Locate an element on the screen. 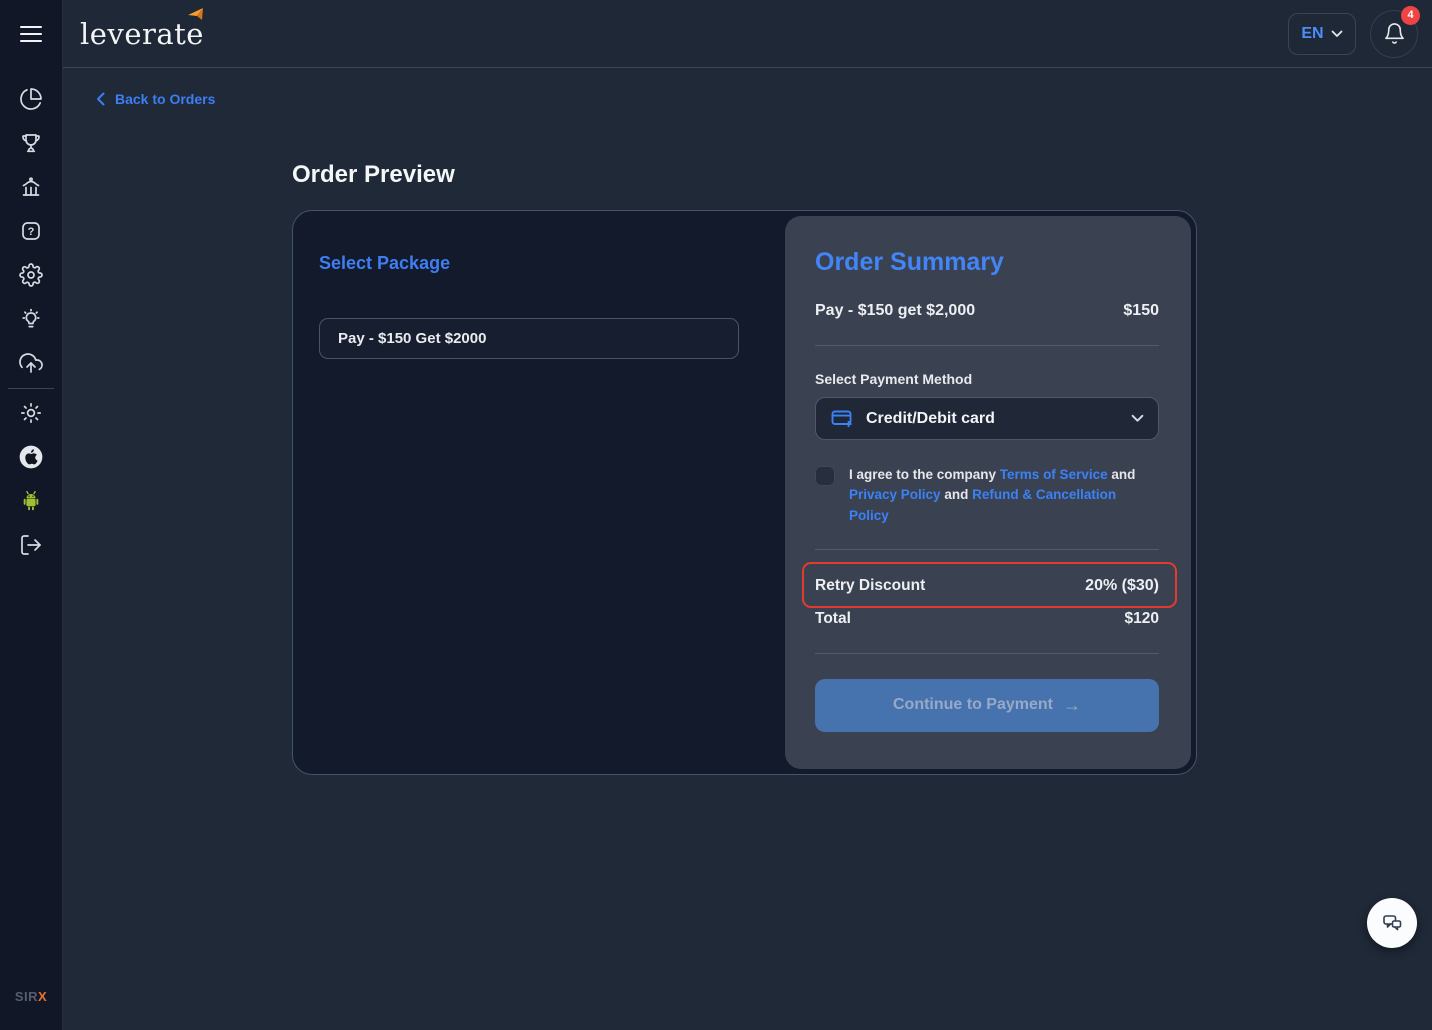 This screenshot has width=1432, height=1030. back-to-orders-link: Back to Orders is located at coordinates (155, 99).